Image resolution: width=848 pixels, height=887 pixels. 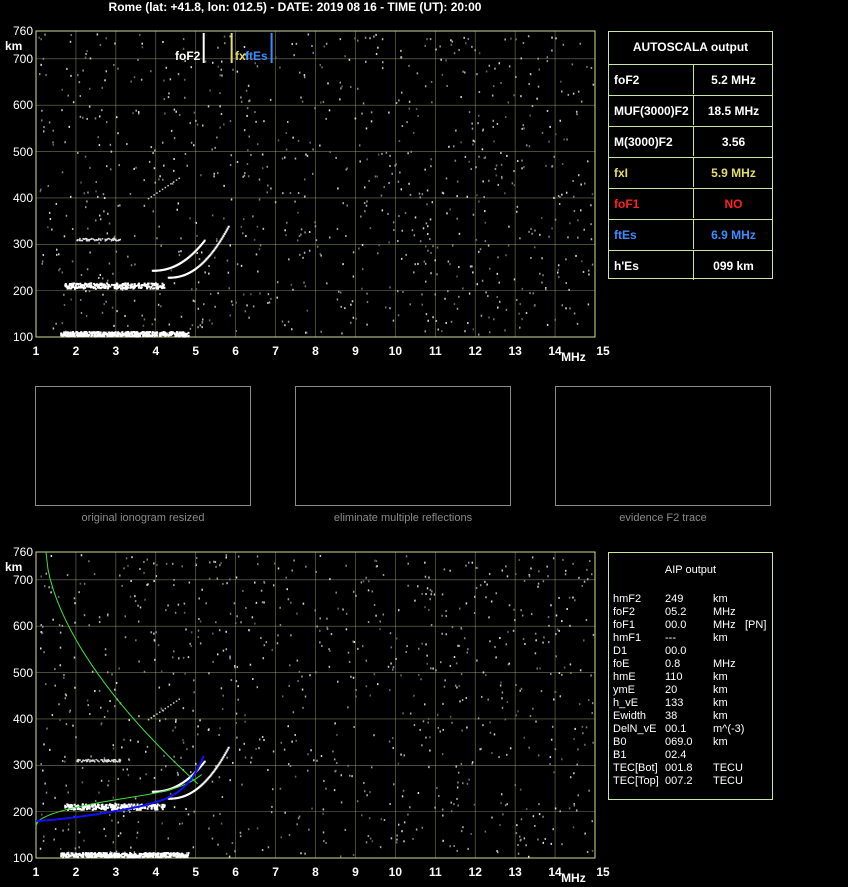 I want to click on x-tick-label: 3, so click(x=116, y=351).